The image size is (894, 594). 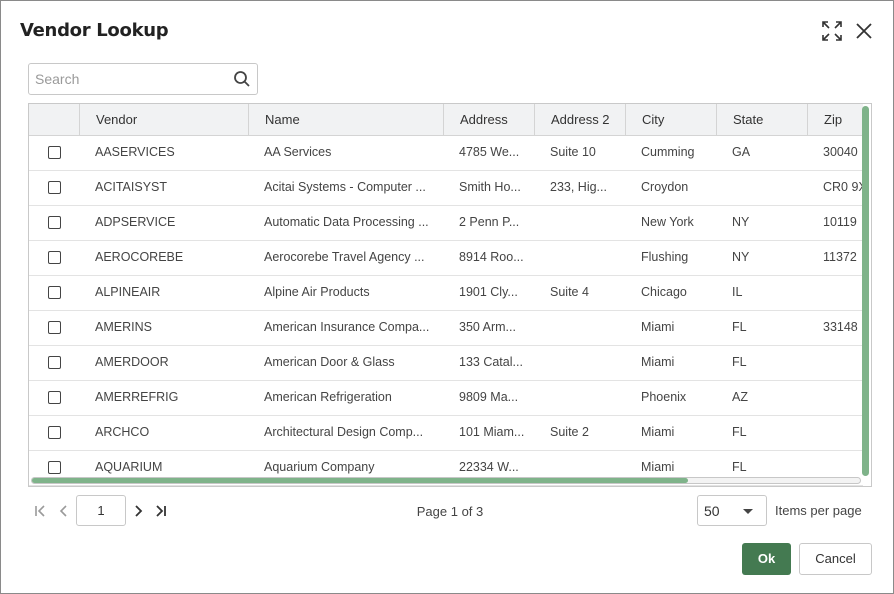 What do you see at coordinates (569, 432) in the screenshot?
I see `cell-address-2: Suite 2` at bounding box center [569, 432].